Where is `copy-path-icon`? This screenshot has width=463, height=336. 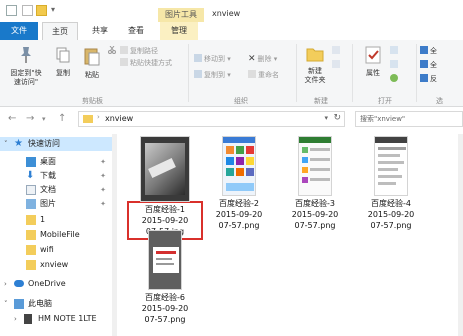
copy-path-icon is located at coordinates (124, 50).